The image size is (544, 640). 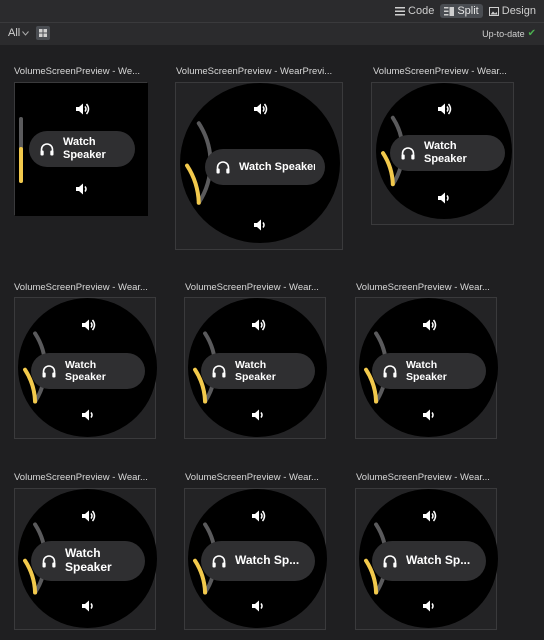 I want to click on preview-toolbar: All Up-to-date ✔, so click(x=272, y=34).